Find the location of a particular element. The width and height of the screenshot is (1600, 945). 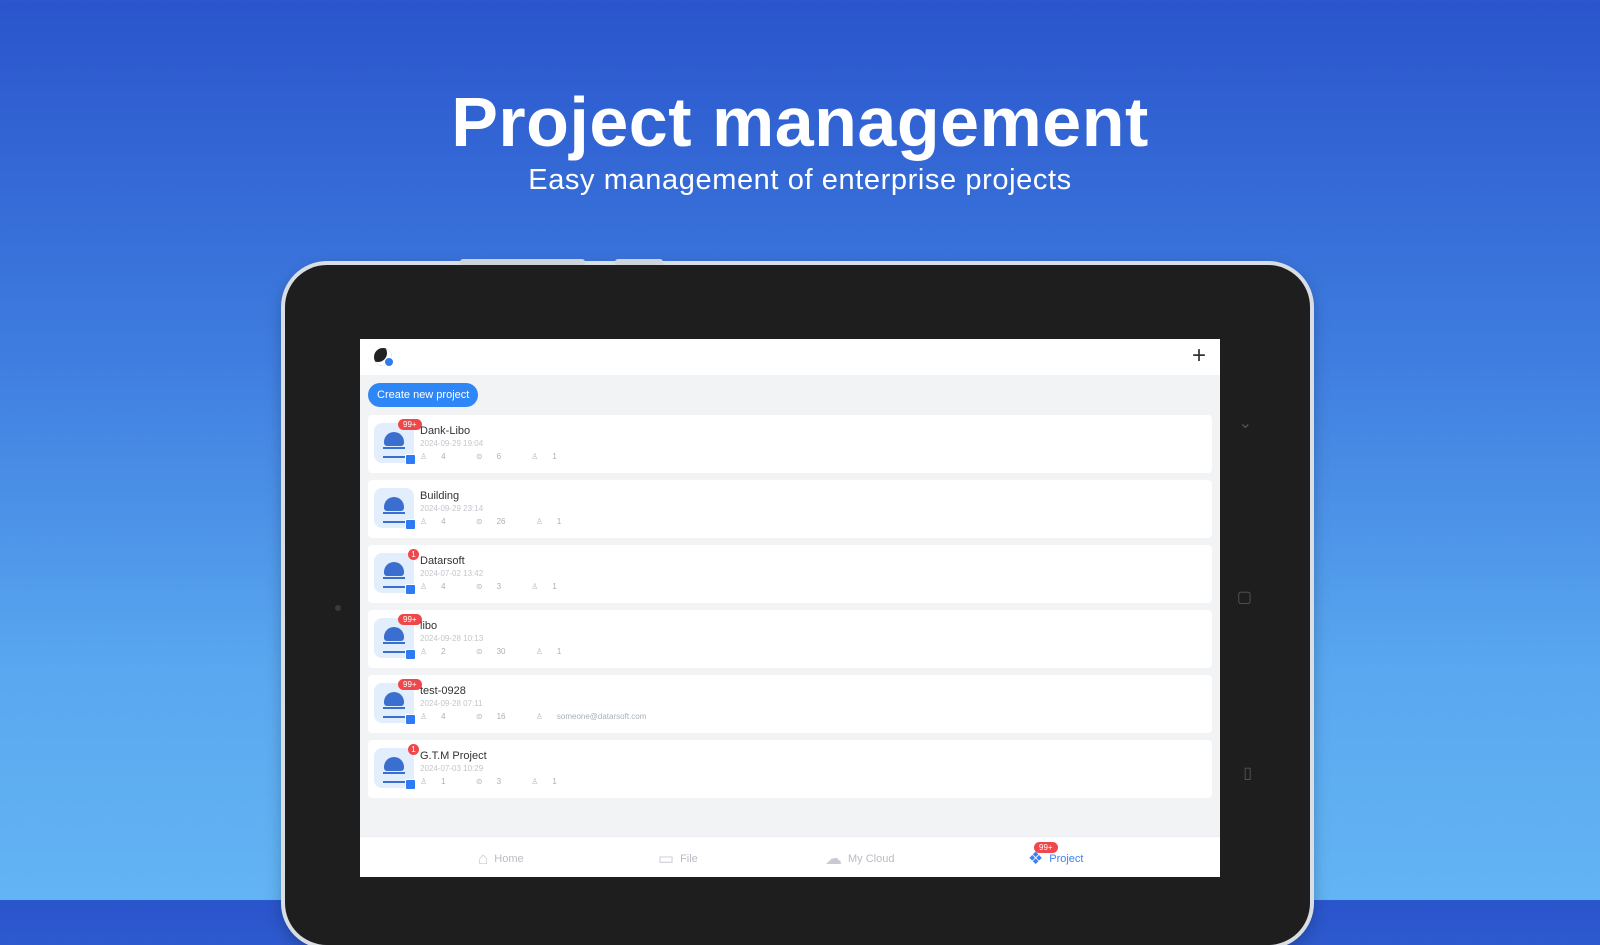

members-count: 2 is located at coordinates (443, 651).